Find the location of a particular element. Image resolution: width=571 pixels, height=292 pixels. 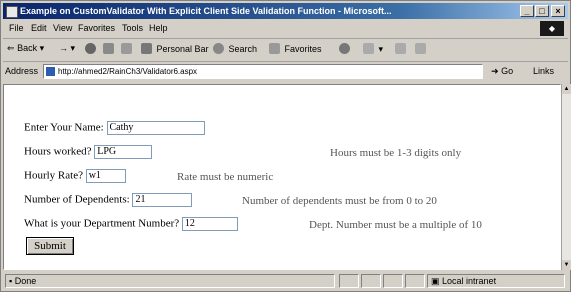

go-arrow-icon: ➜ is located at coordinates (495, 71).